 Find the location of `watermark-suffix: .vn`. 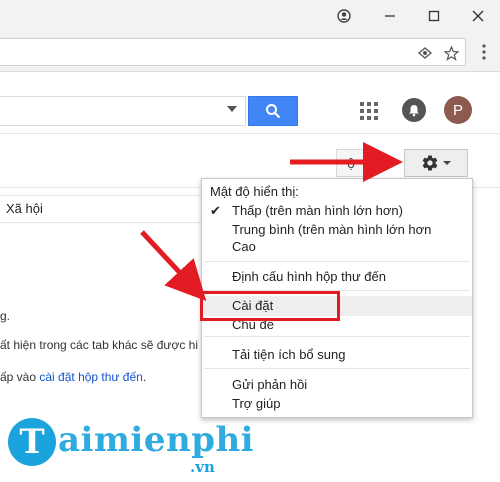

watermark-suffix: .vn is located at coordinates (202, 467).